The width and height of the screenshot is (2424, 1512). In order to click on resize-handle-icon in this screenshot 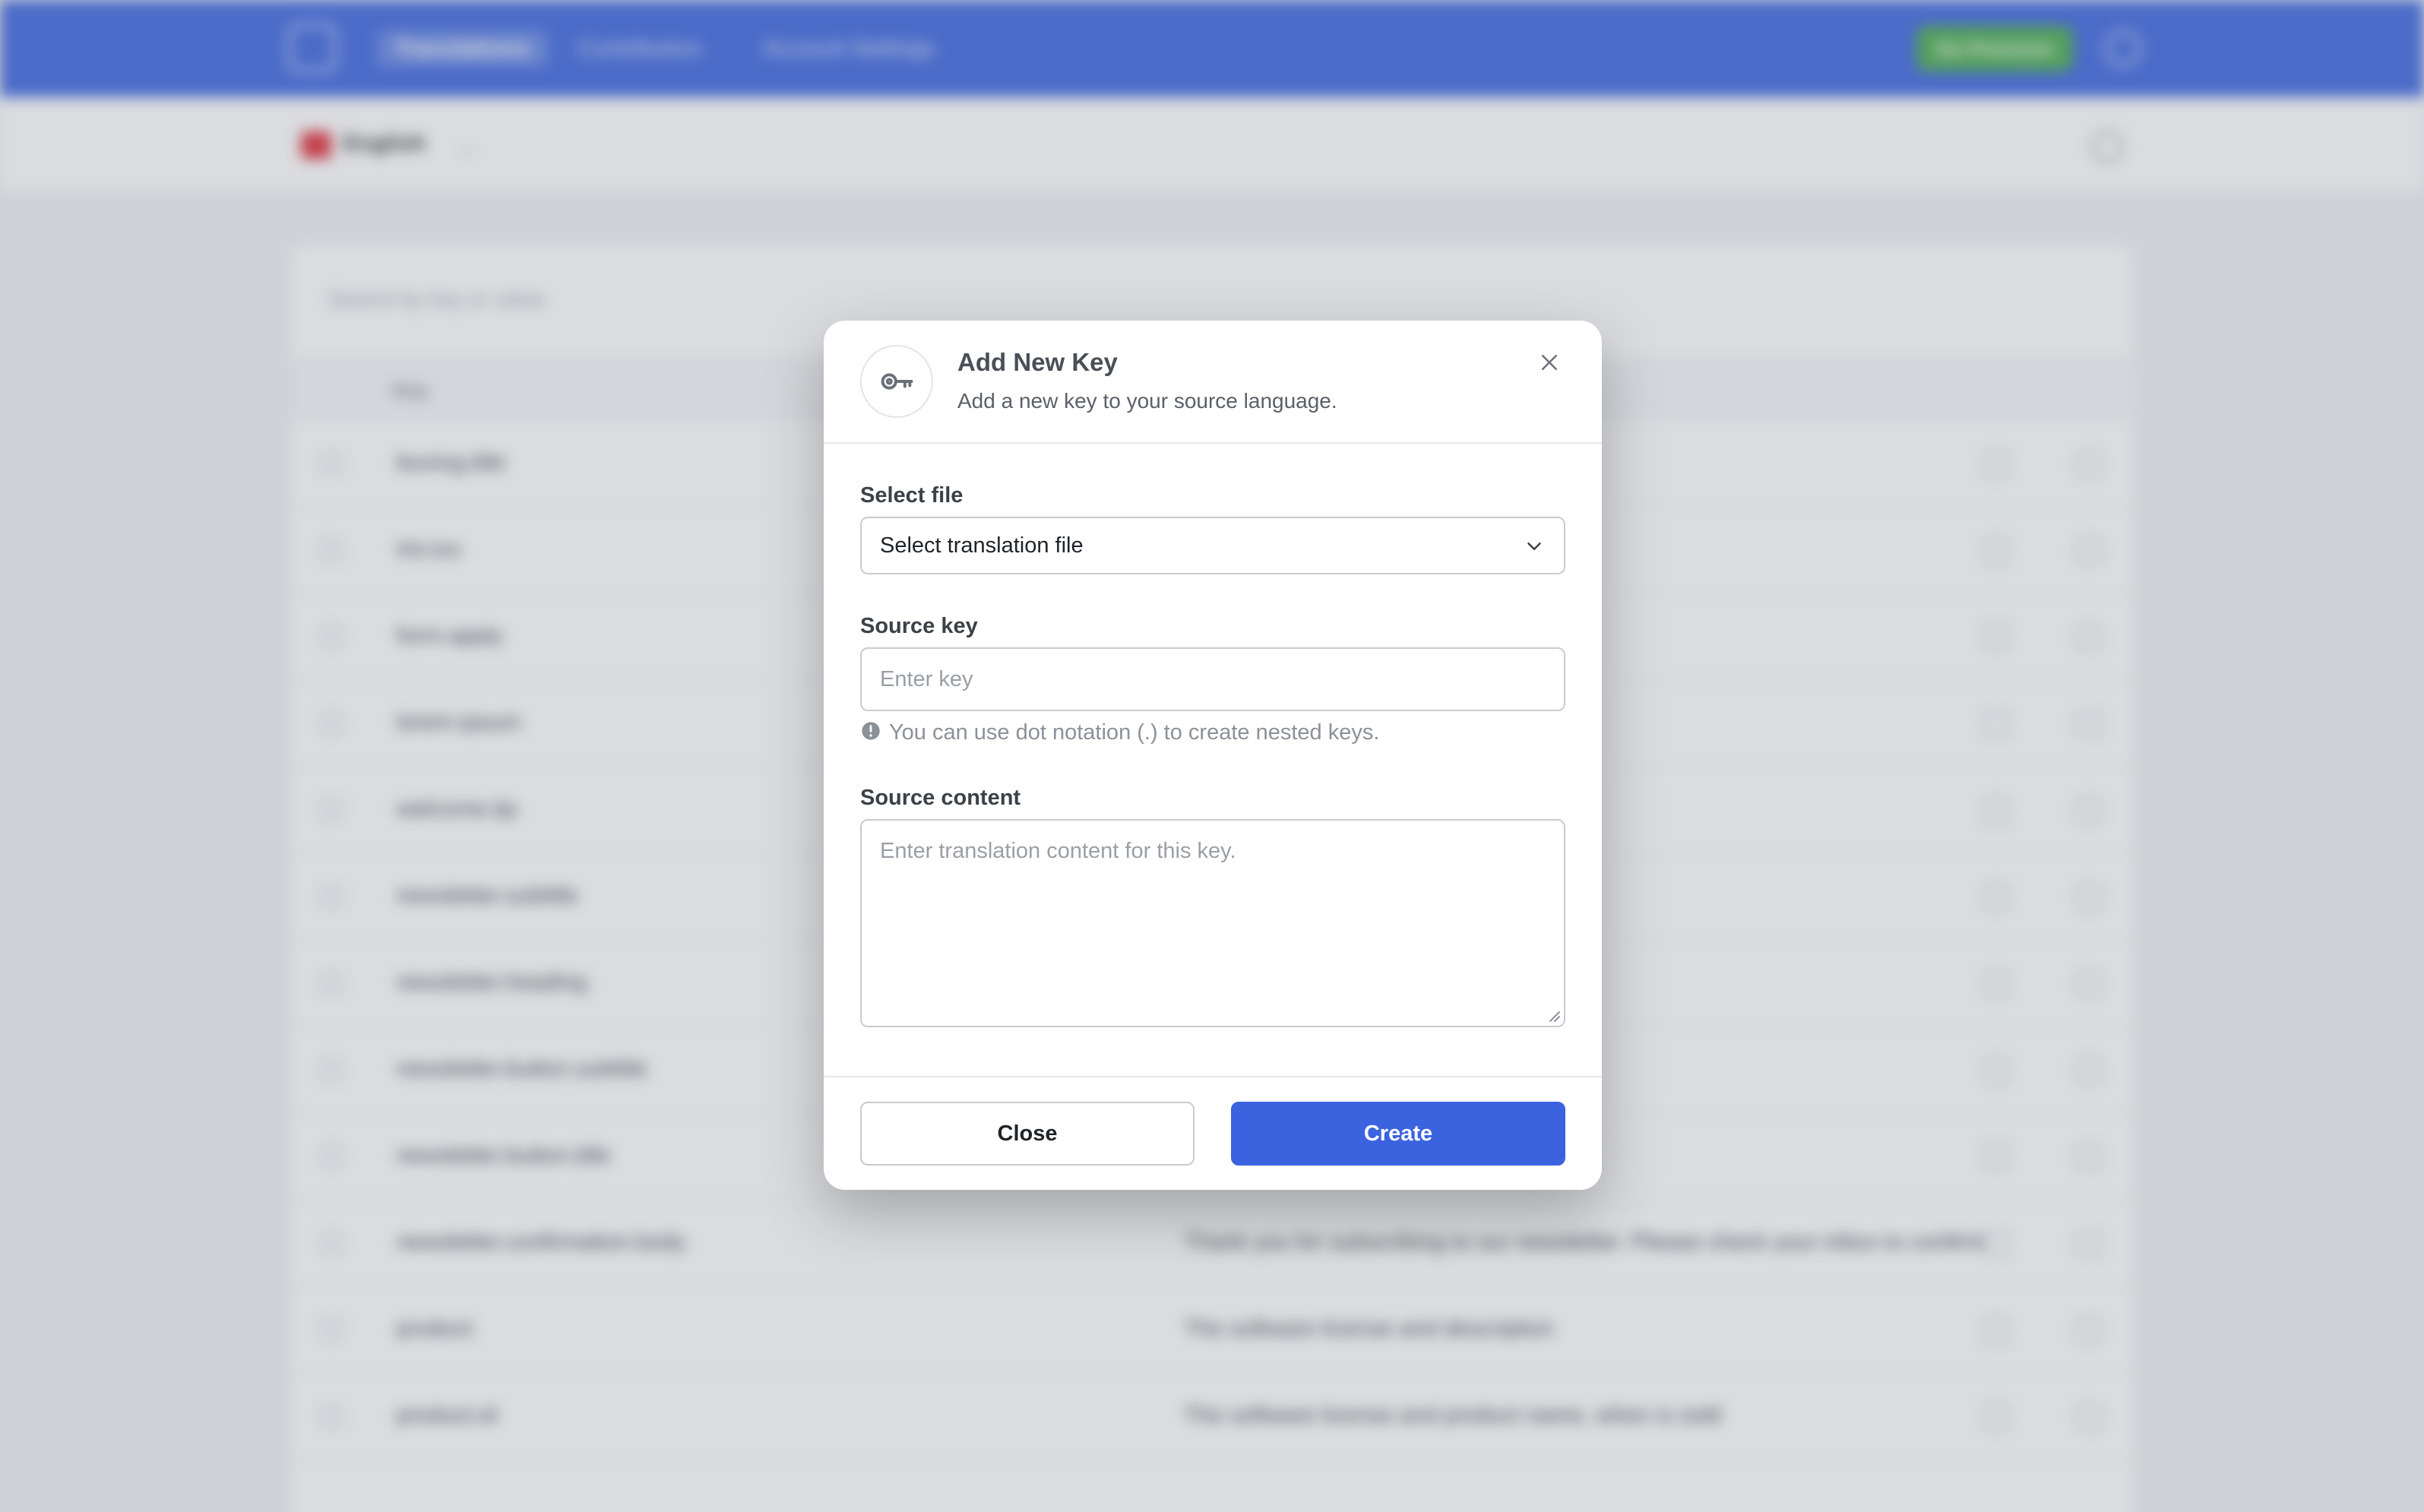, I will do `click(1553, 1016)`.